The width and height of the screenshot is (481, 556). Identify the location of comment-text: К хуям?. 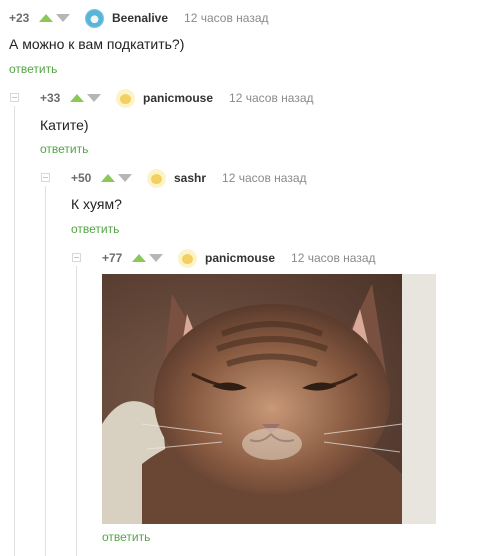
(96, 204).